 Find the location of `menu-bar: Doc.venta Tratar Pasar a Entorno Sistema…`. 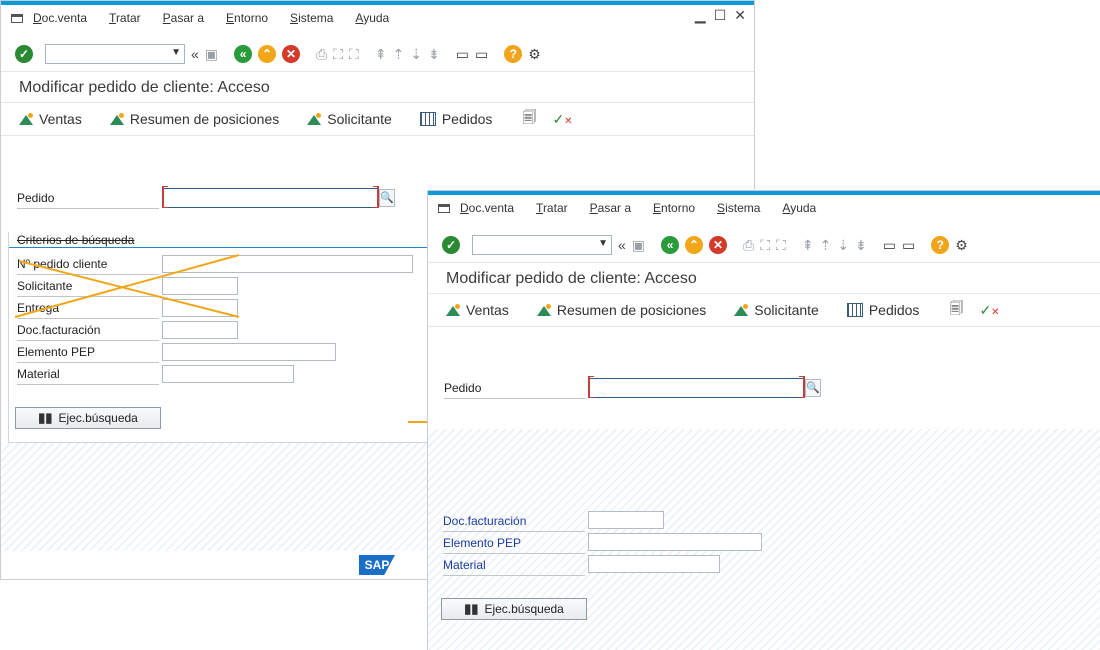

menu-bar: Doc.venta Tratar Pasar a Entorno Sistema… is located at coordinates (377, 18).